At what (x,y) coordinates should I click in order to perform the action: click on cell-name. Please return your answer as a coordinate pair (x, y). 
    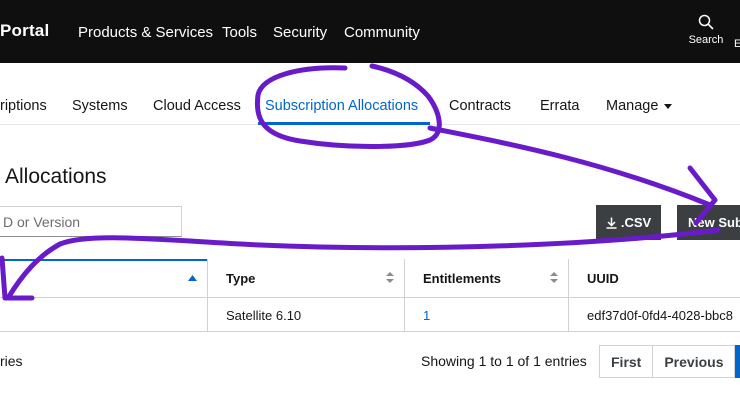
    Looking at the image, I should click on (103, 315).